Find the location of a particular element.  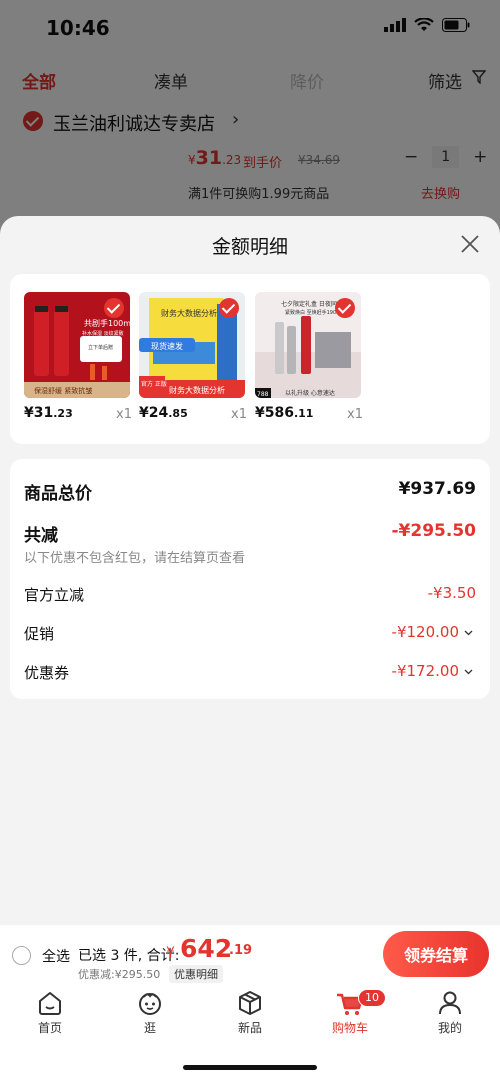

discount-detail-button: 优惠明细 is located at coordinates (196, 974).